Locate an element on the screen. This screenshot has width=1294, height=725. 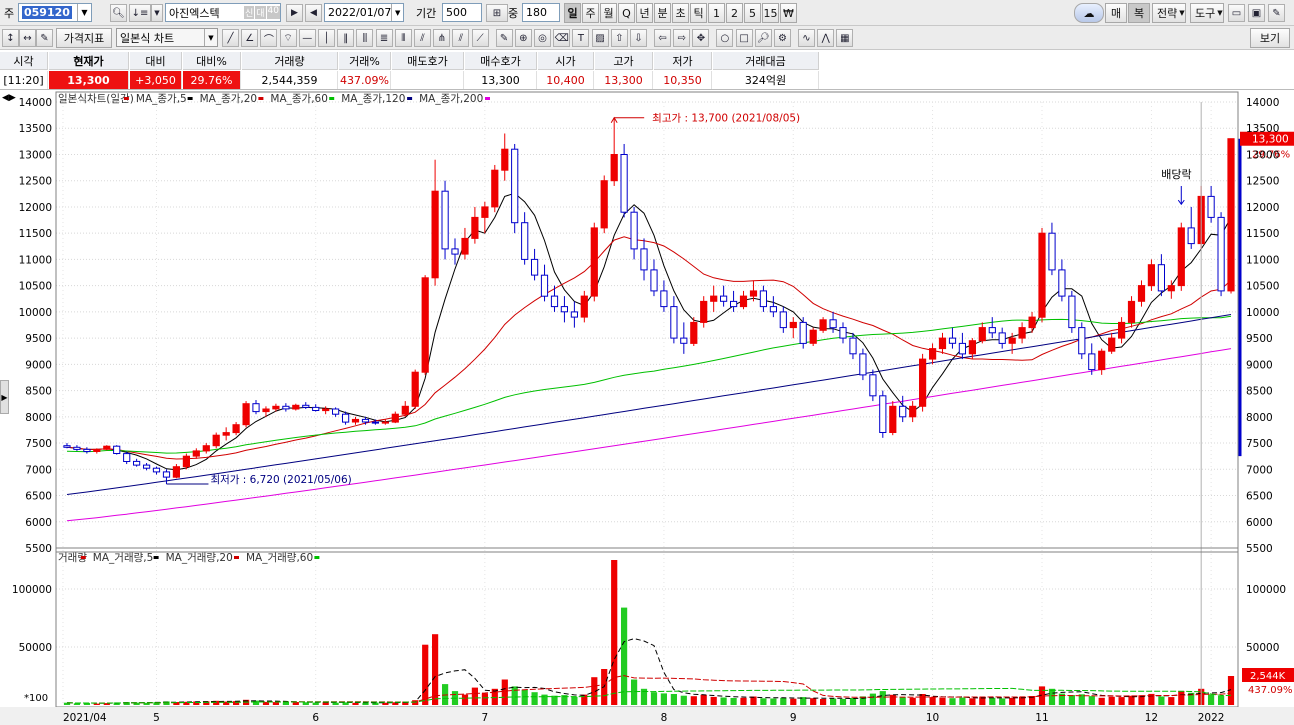
buy-button: 매 is located at coordinates (1116, 13).